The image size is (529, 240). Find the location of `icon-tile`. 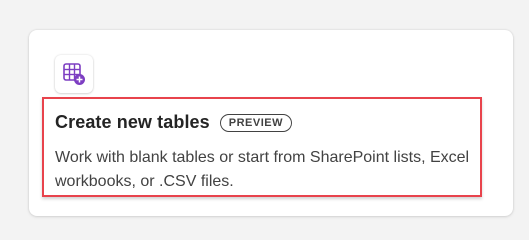

icon-tile is located at coordinates (74, 74).